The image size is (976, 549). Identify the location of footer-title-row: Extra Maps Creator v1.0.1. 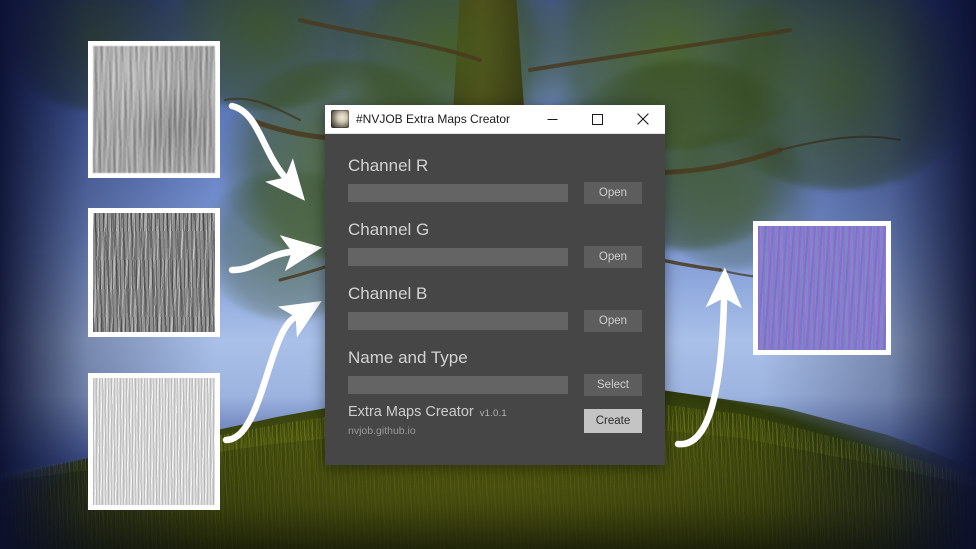
(466, 413).